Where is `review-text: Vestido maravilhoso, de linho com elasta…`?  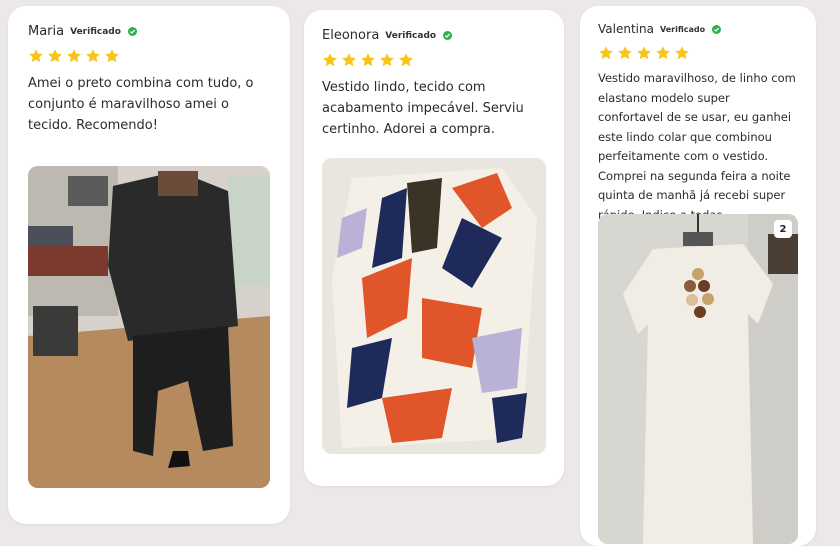 review-text: Vestido maravilhoso, de linho com elasta… is located at coordinates (697, 146).